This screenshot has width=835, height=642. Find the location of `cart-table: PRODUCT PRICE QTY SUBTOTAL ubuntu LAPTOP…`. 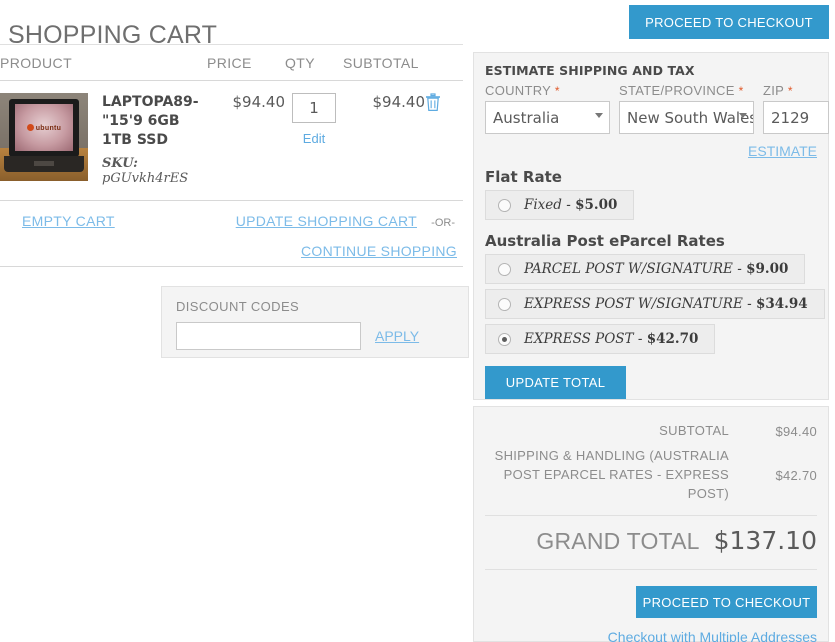

cart-table: PRODUCT PRICE QTY SUBTOTAL ubuntu LAPTOP… is located at coordinates (231, 122).